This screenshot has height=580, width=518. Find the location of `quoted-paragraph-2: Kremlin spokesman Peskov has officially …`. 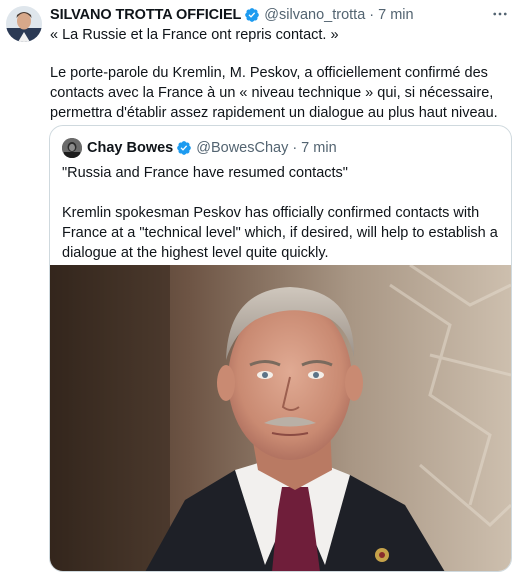

quoted-paragraph-2: Kremlin spokesman Peskov has officially … is located at coordinates (280, 233).